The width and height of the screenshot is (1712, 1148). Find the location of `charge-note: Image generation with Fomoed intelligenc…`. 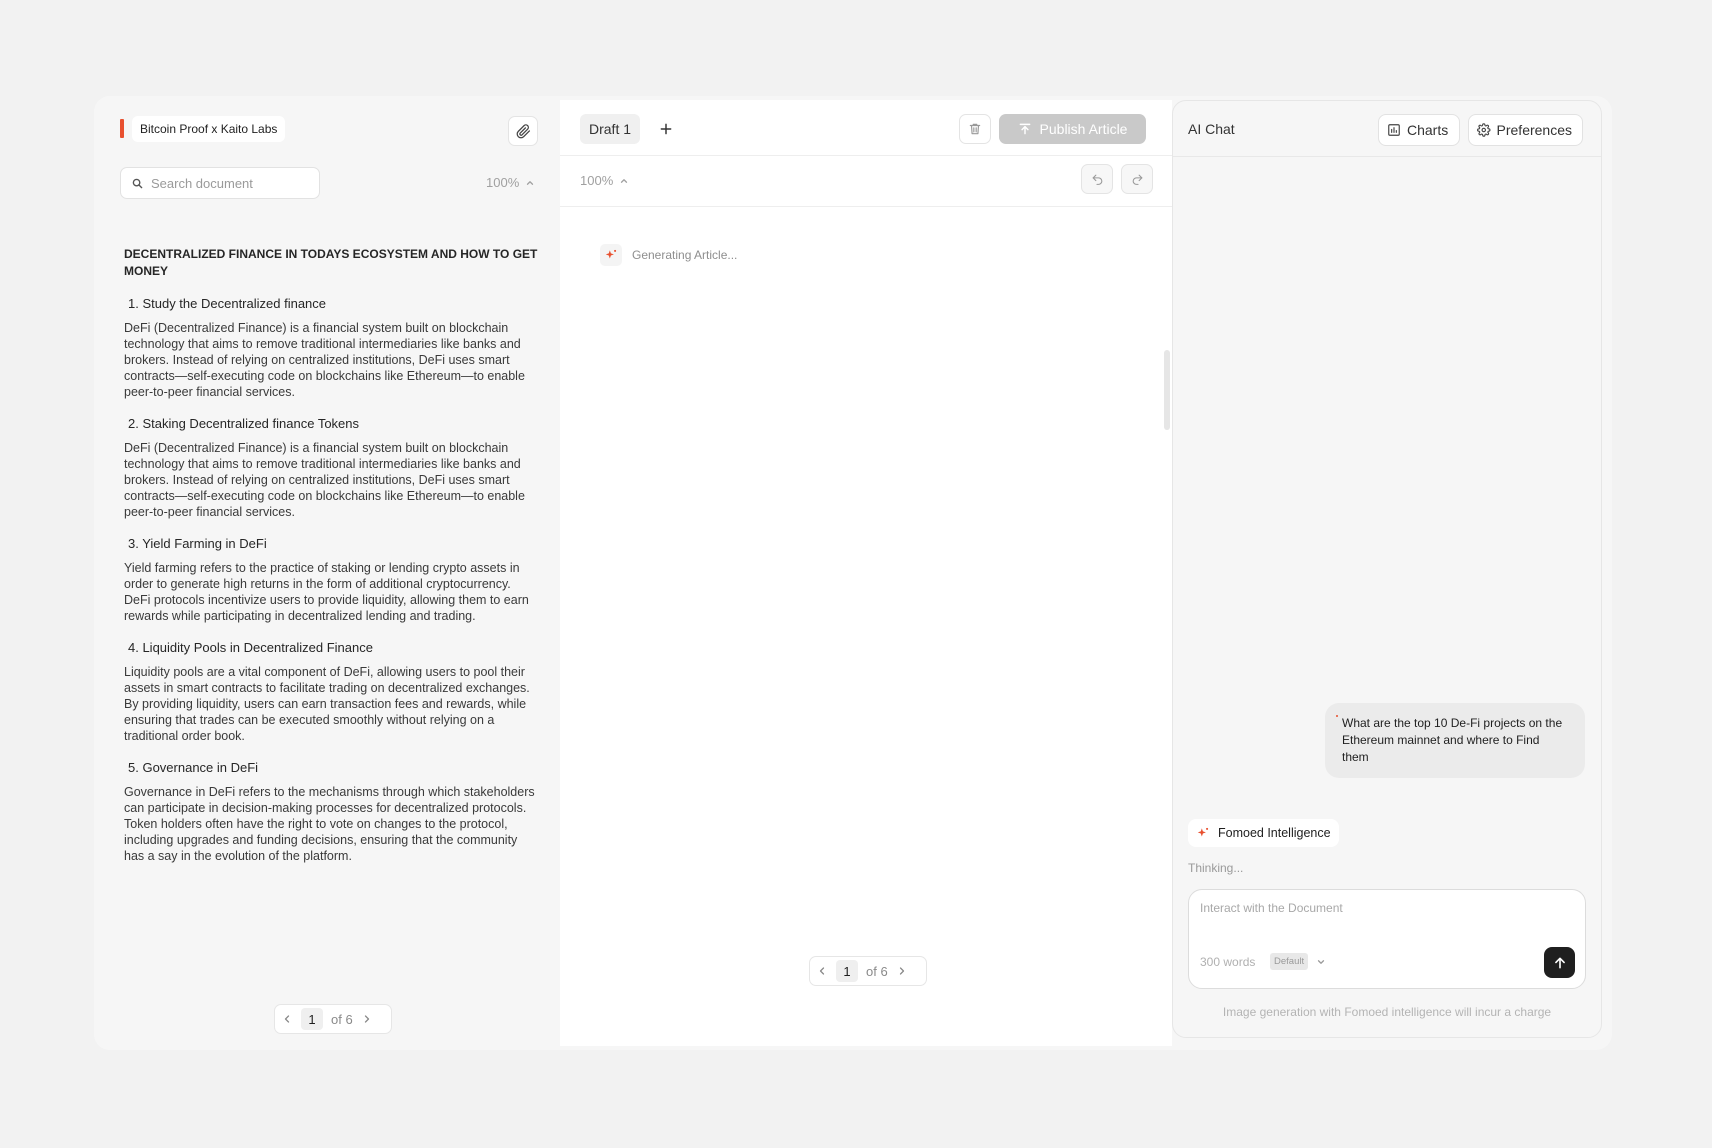

charge-note: Image generation with Fomoed intelligenc… is located at coordinates (1387, 1012).